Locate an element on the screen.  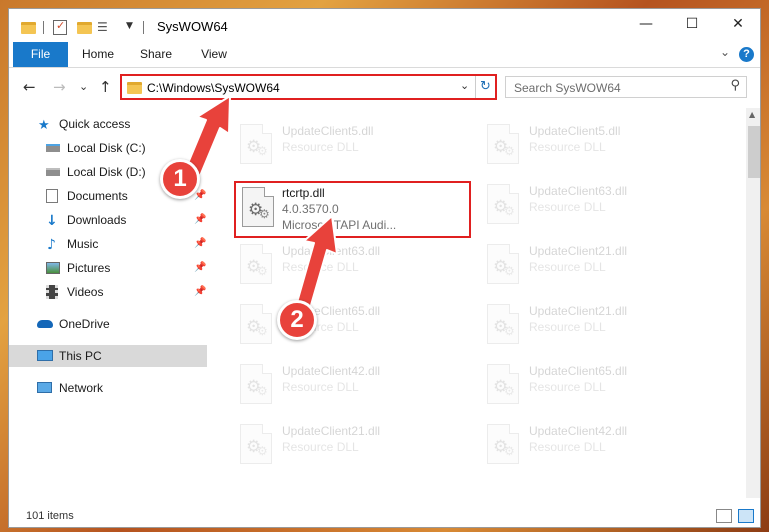
details-view-icon is located at coordinates (724, 516).